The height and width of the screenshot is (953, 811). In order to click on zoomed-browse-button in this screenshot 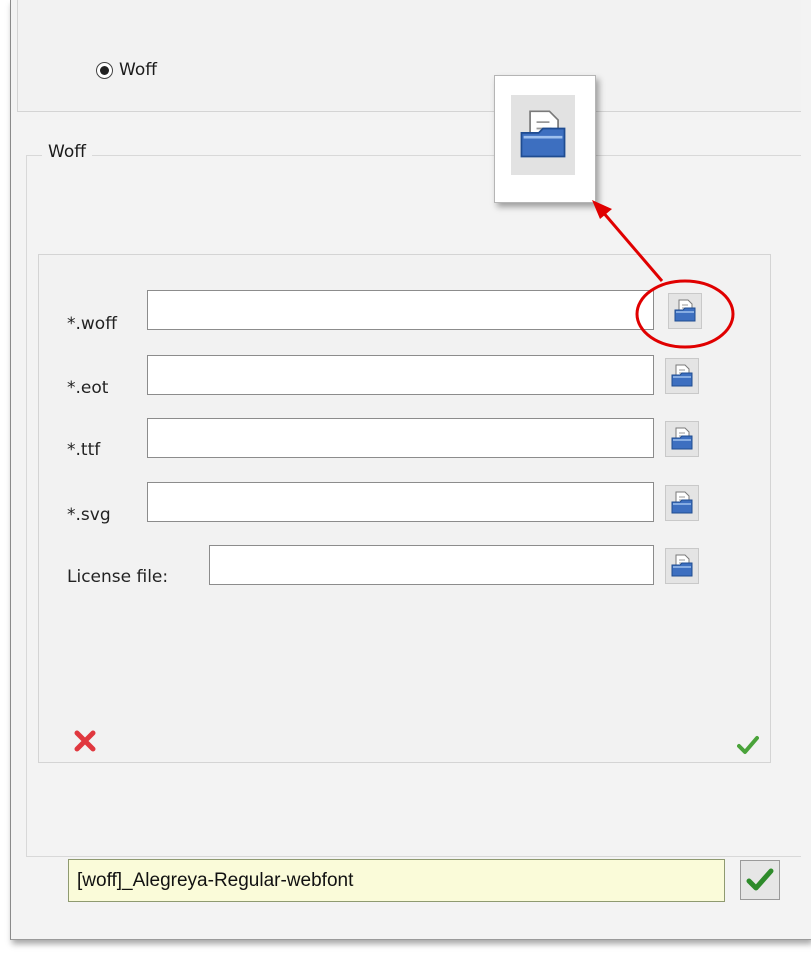, I will do `click(543, 135)`.